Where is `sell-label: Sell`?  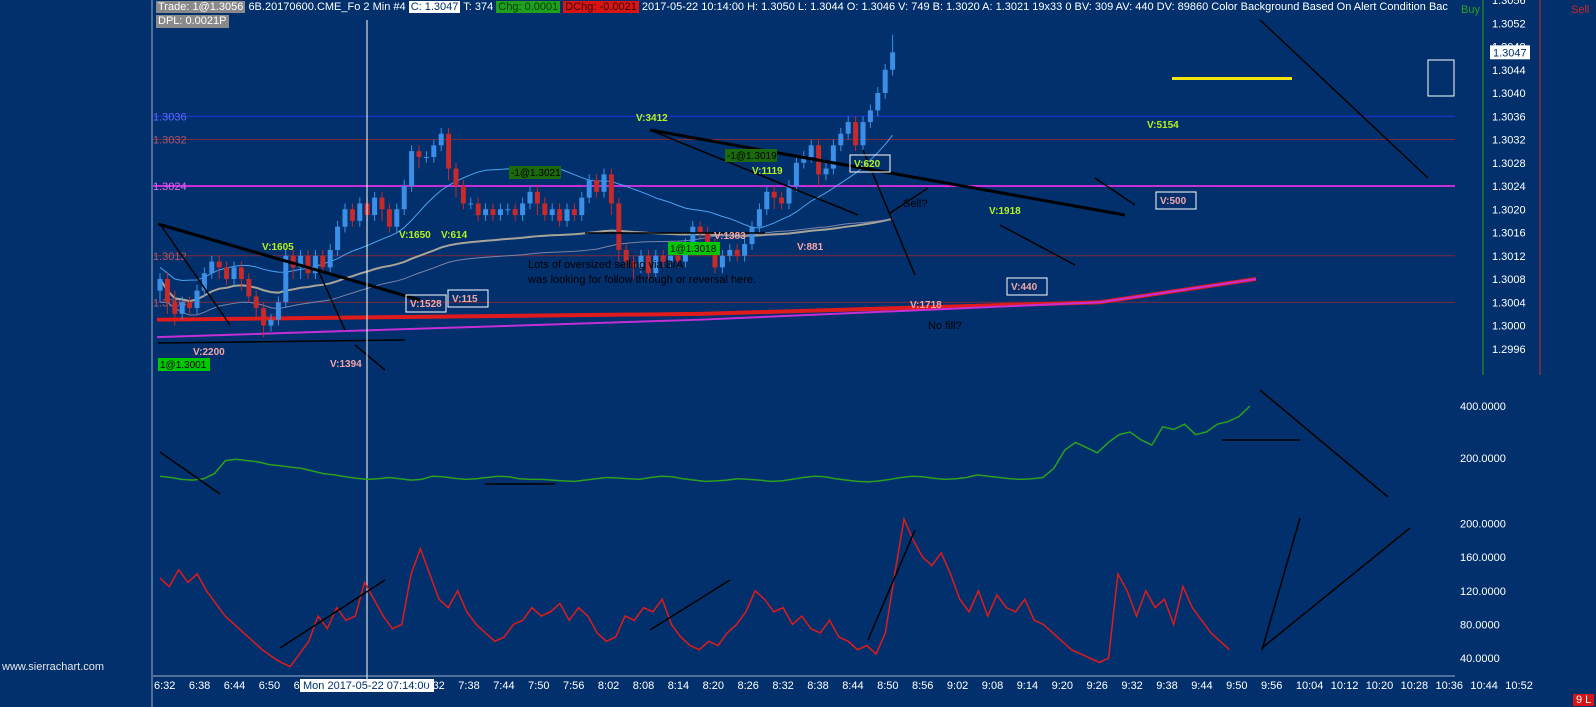
sell-label: Sell is located at coordinates (1580, 10).